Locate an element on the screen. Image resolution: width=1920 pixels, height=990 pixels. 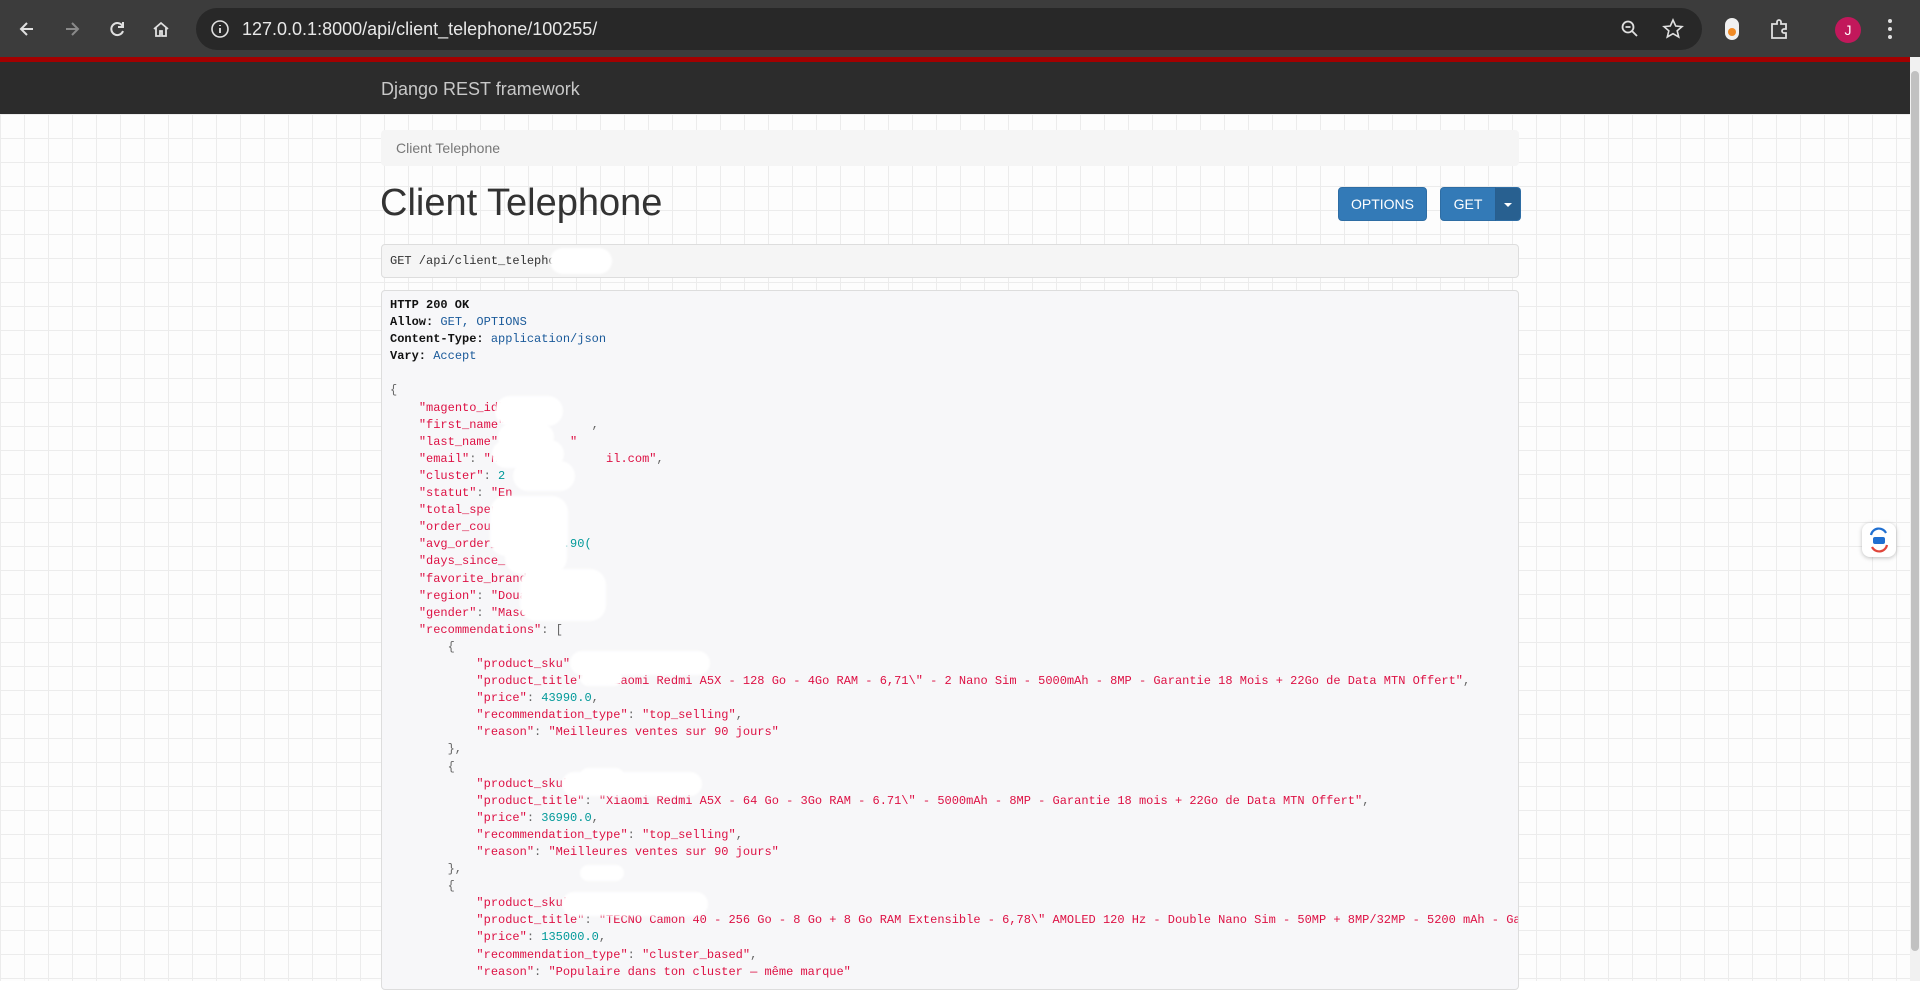
response-token: Accept is located at coordinates (455, 356).